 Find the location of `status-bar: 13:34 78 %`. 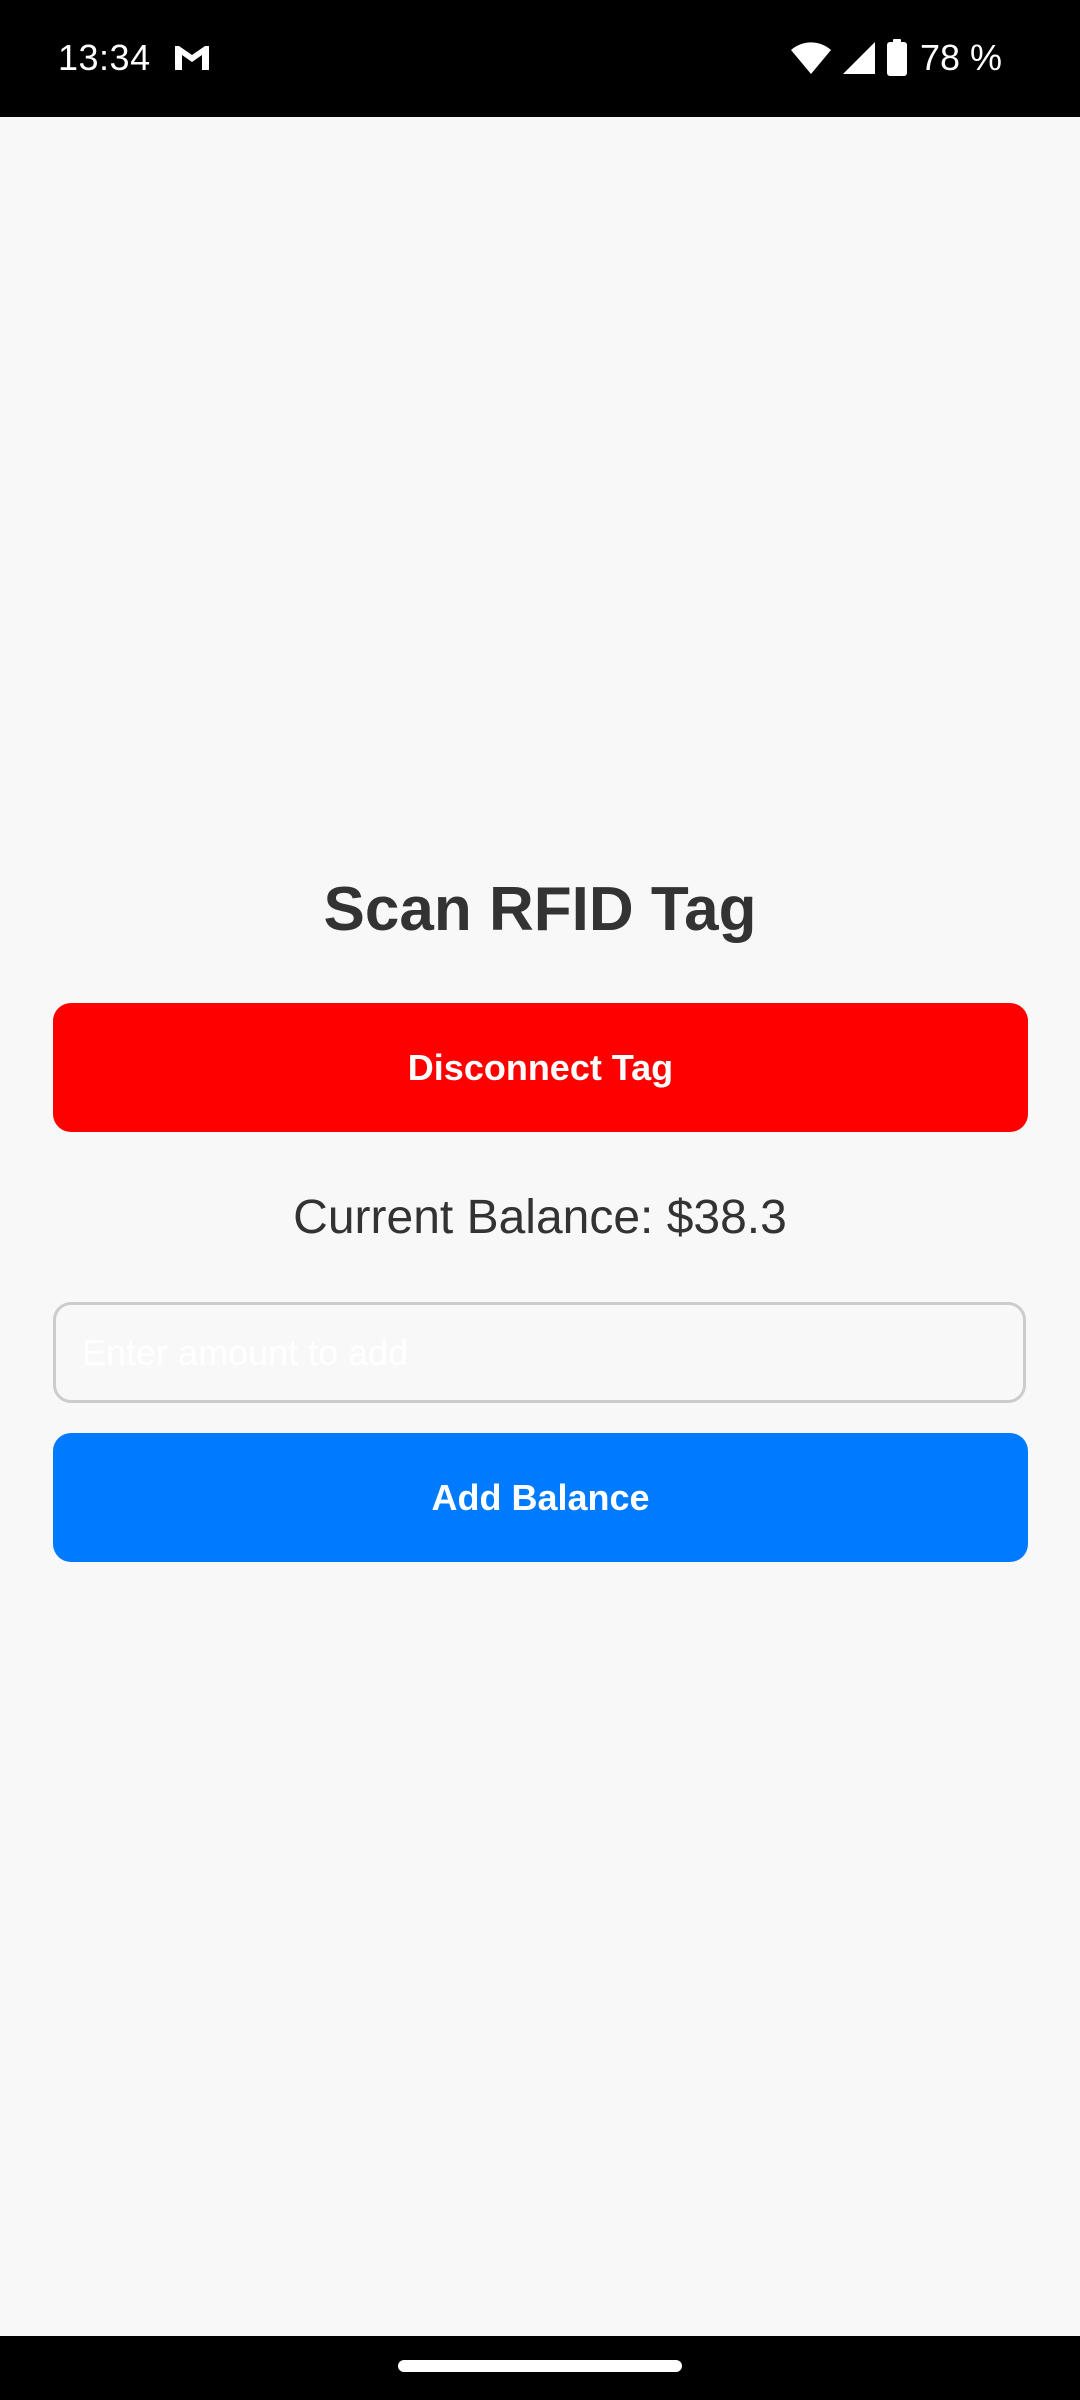

status-bar: 13:34 78 % is located at coordinates (540, 58).